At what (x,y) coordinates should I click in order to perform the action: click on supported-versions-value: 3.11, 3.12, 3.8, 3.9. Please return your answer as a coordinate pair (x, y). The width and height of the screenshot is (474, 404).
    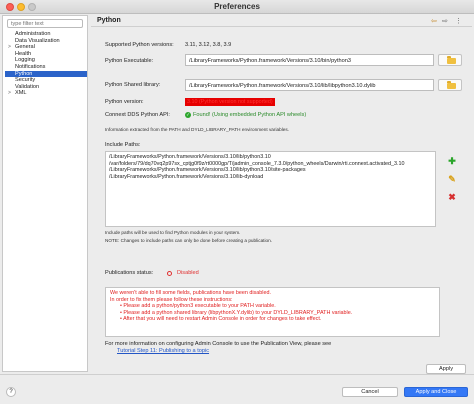
    Looking at the image, I should click on (208, 45).